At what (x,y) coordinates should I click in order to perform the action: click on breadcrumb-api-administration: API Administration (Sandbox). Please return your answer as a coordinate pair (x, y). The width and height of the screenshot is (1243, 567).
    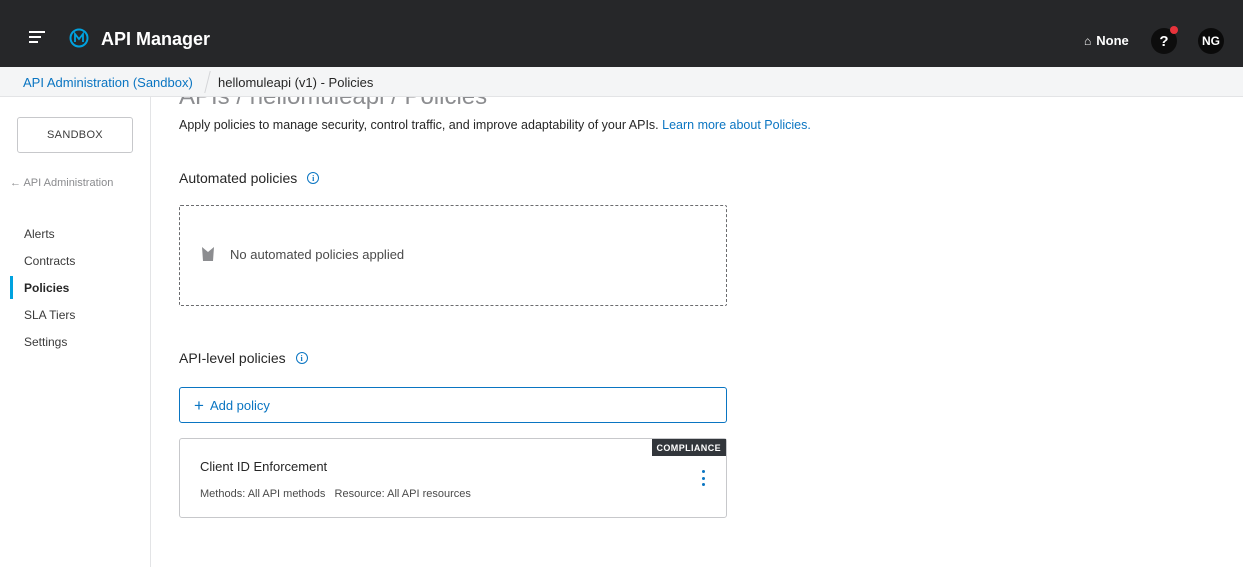
    Looking at the image, I should click on (108, 82).